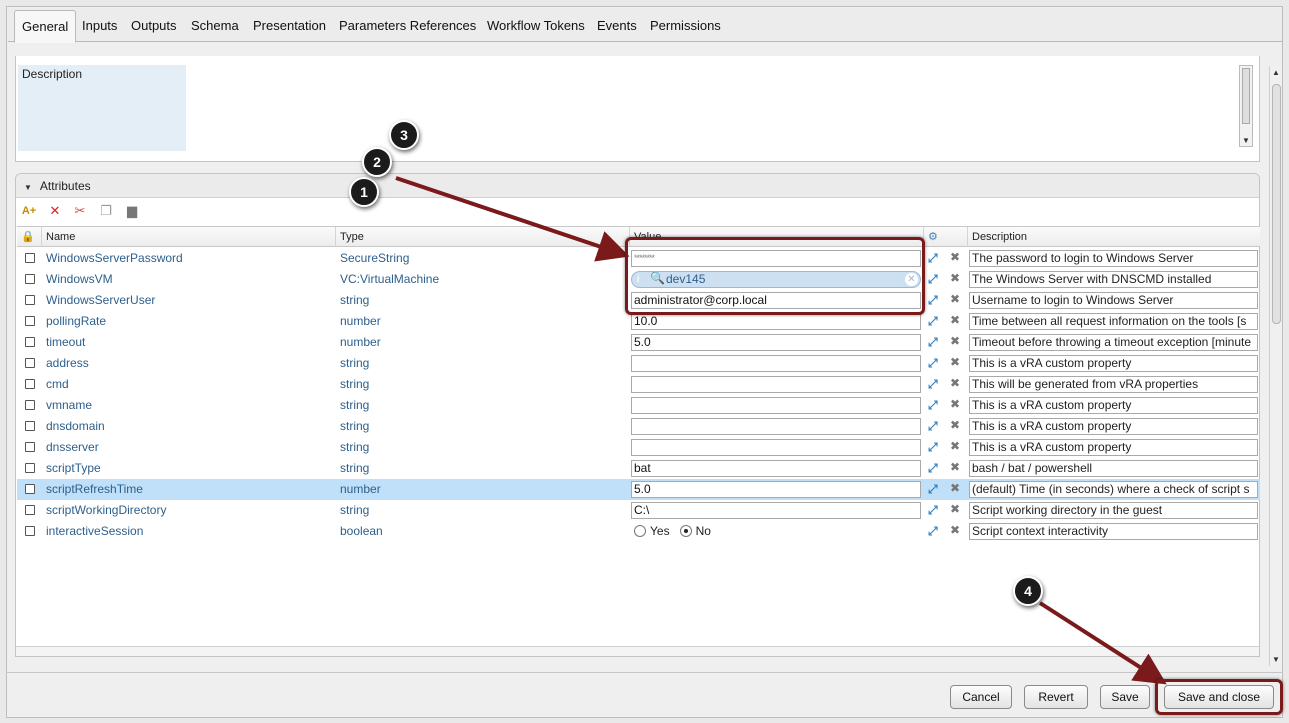 The image size is (1289, 723). What do you see at coordinates (55, 211) in the screenshot?
I see `delete-icon: ✕` at bounding box center [55, 211].